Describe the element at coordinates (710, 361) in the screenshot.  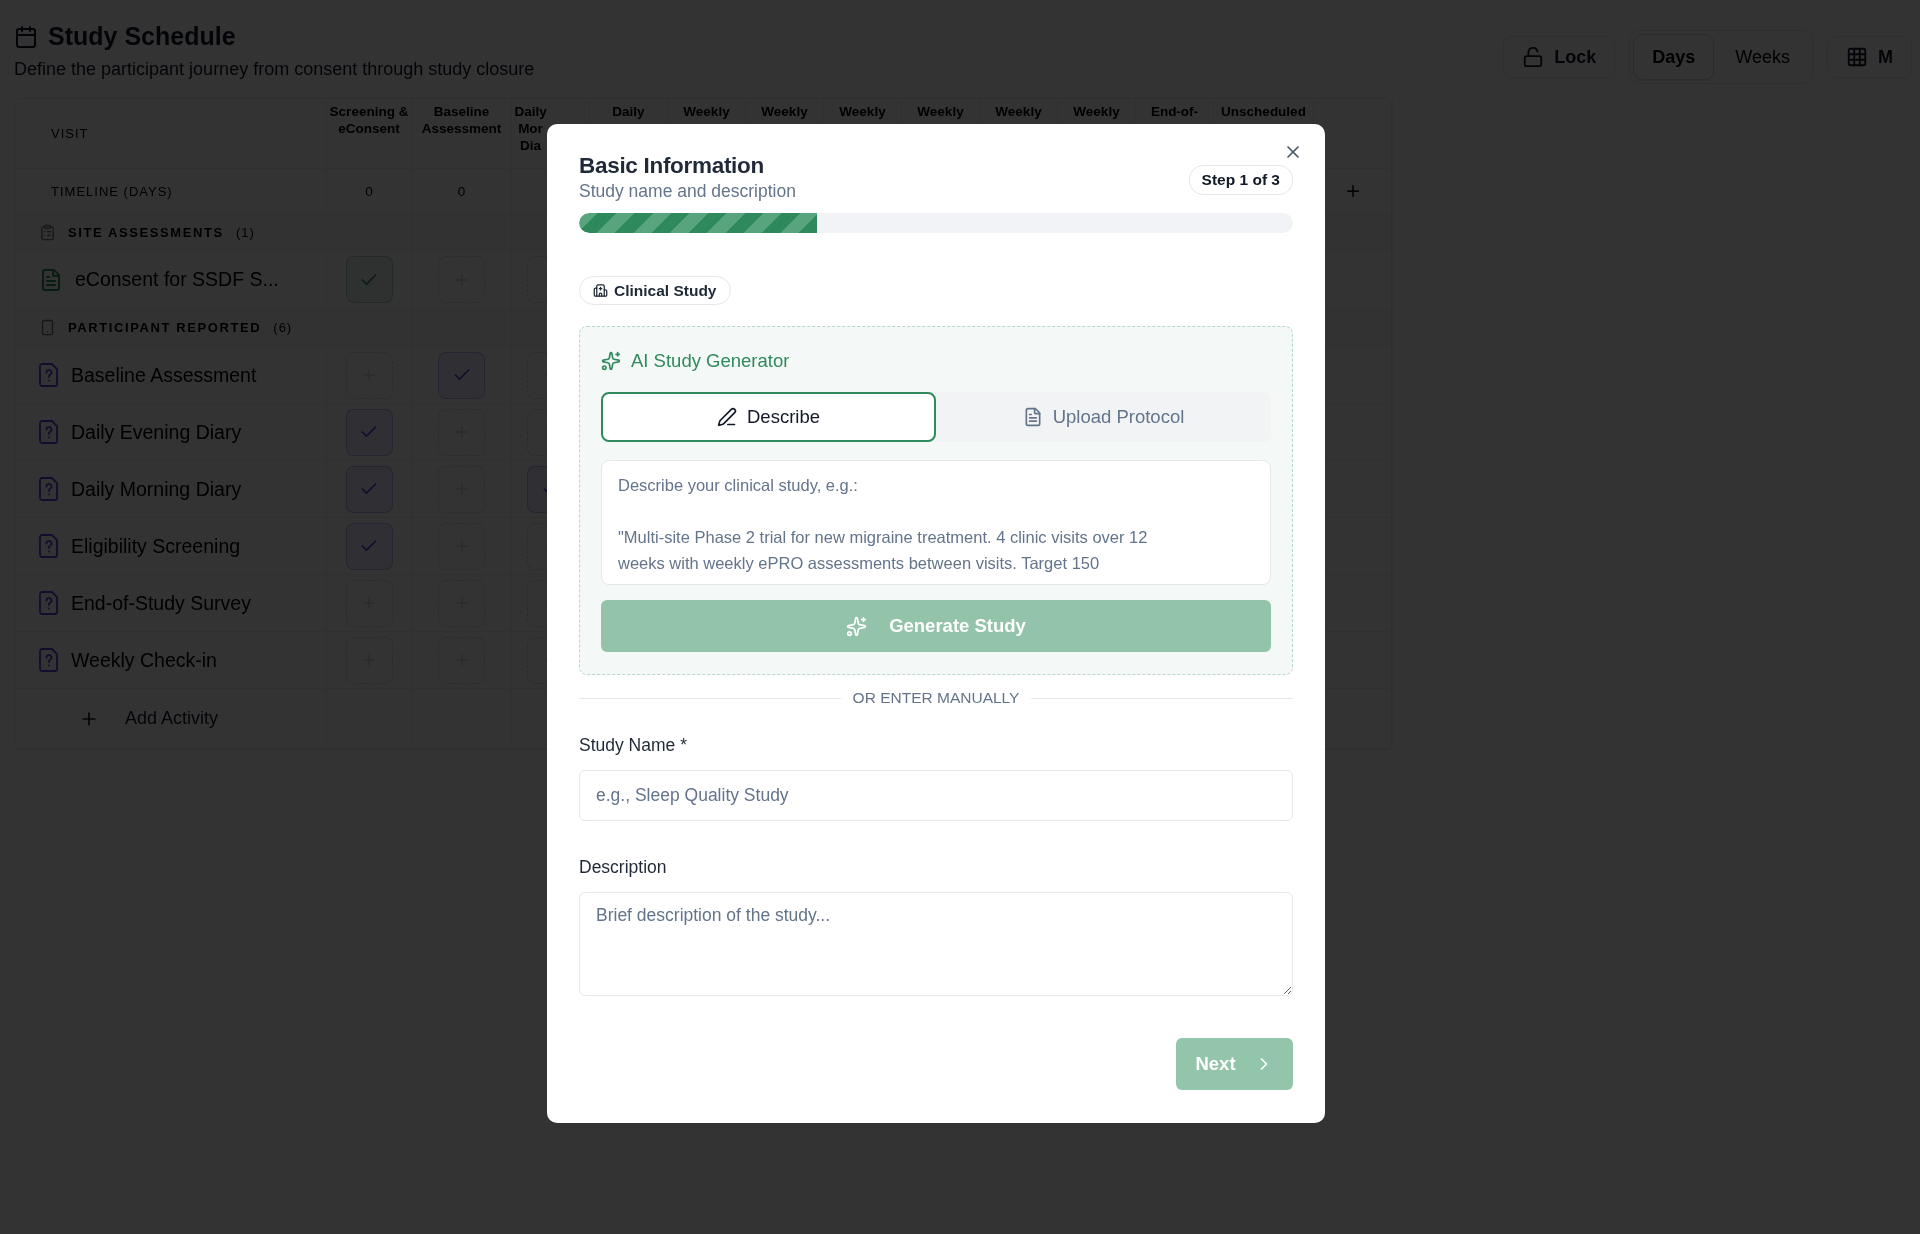
I see `panel-title: AI Study Generator` at that location.